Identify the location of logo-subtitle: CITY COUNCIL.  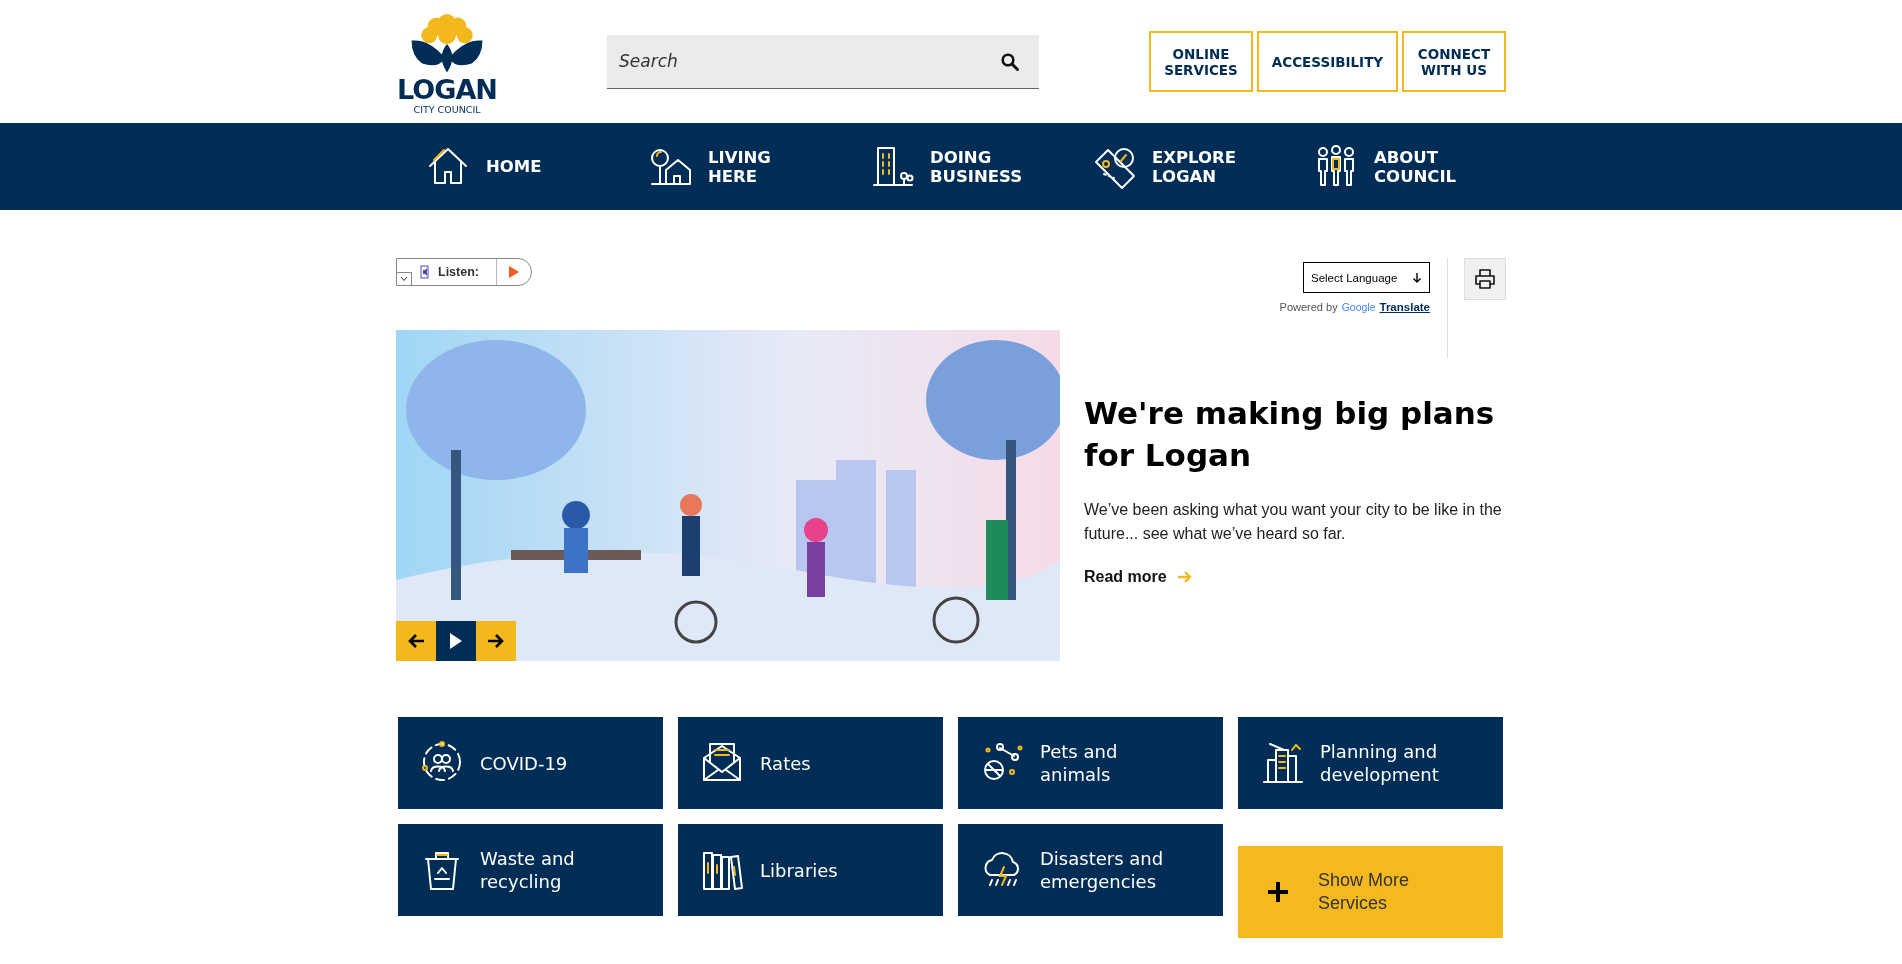
(447, 109).